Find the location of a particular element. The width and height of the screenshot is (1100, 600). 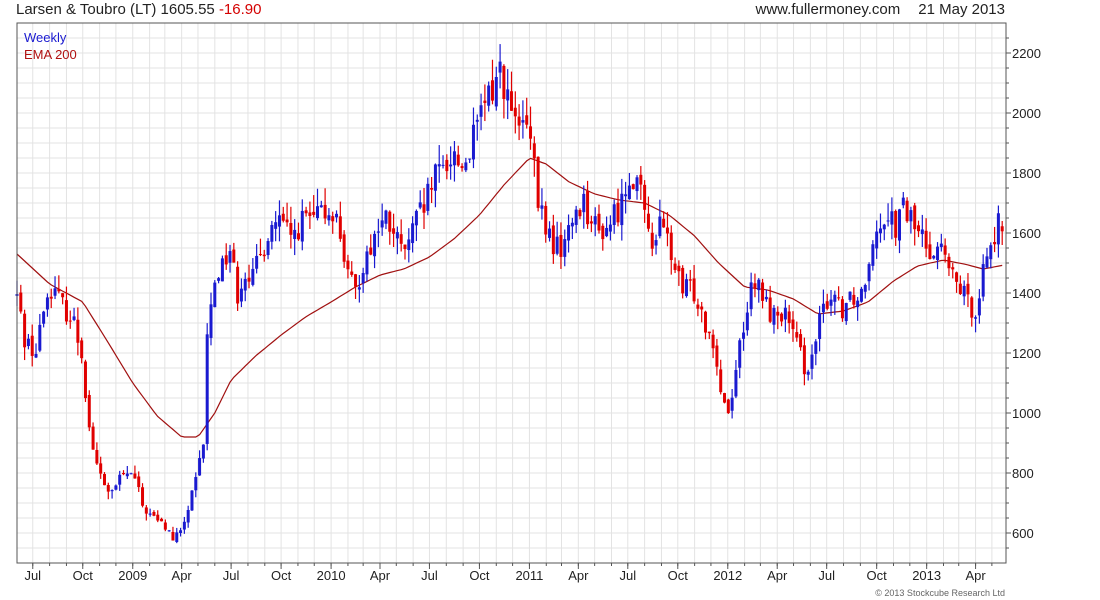

y-tick-label: 600 is located at coordinates (1023, 533).